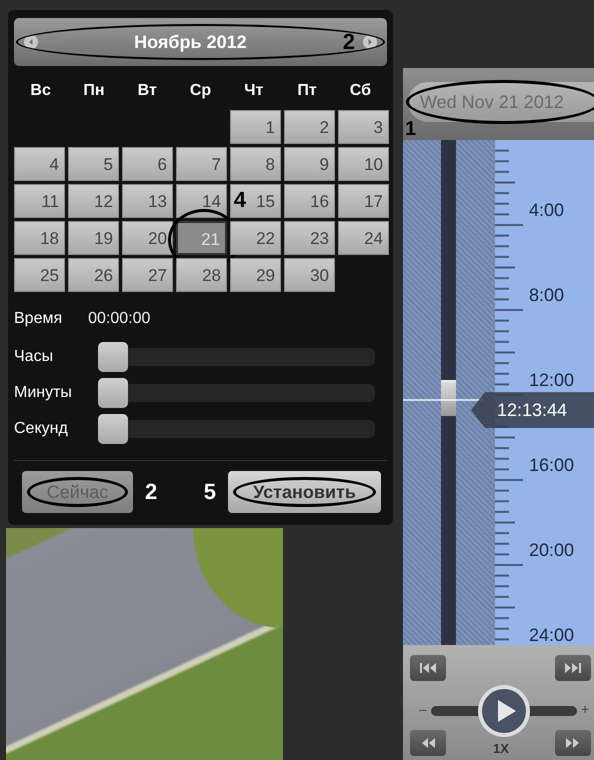 The image size is (594, 760). I want to click on day-cell: 20, so click(147, 238).